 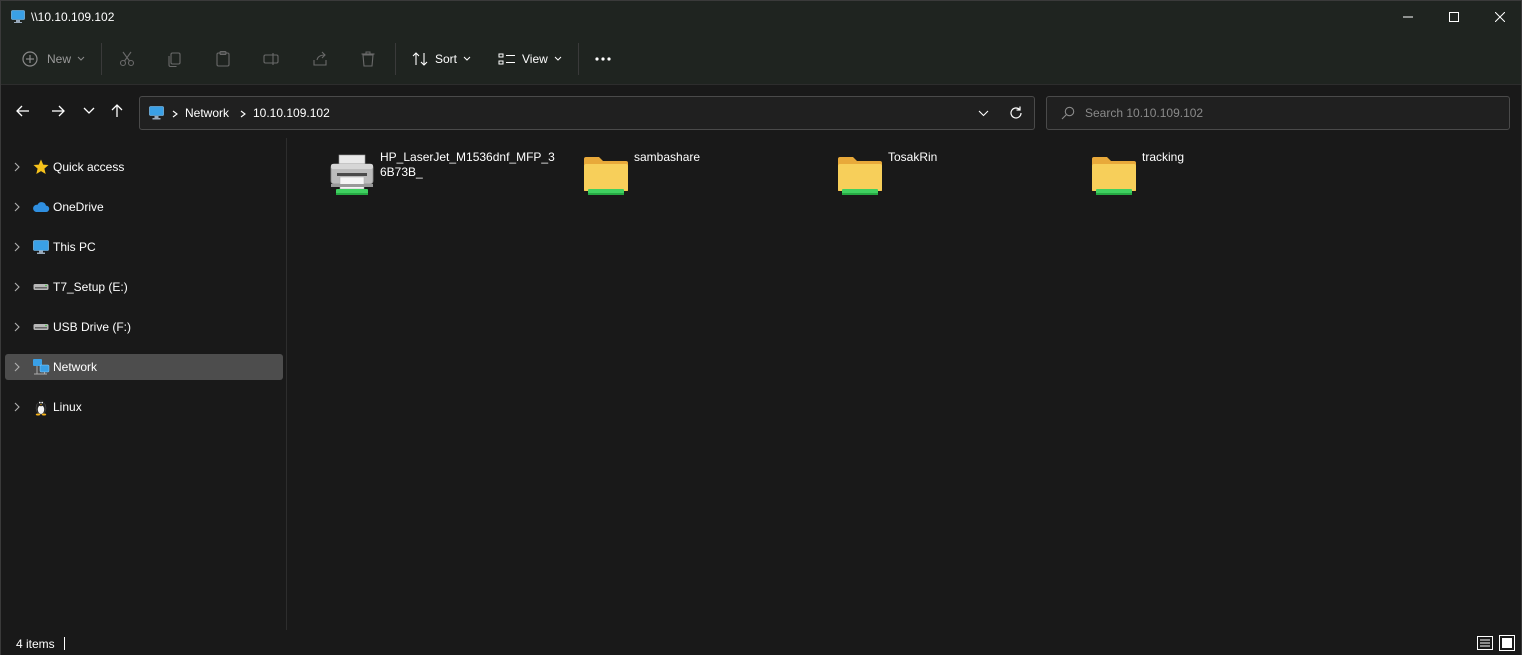 I want to click on search-box, so click(x=1278, y=113).